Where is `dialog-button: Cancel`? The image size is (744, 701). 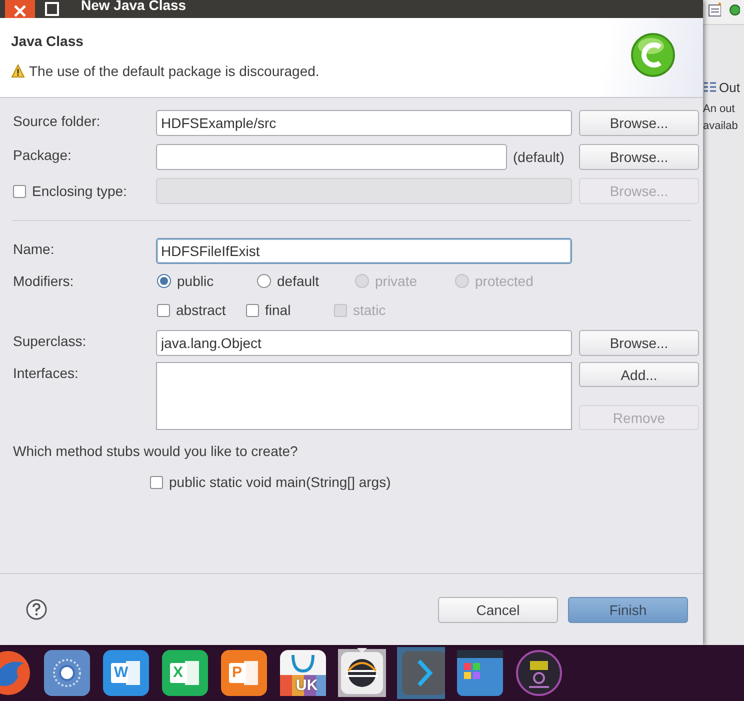 dialog-button: Cancel is located at coordinates (498, 609).